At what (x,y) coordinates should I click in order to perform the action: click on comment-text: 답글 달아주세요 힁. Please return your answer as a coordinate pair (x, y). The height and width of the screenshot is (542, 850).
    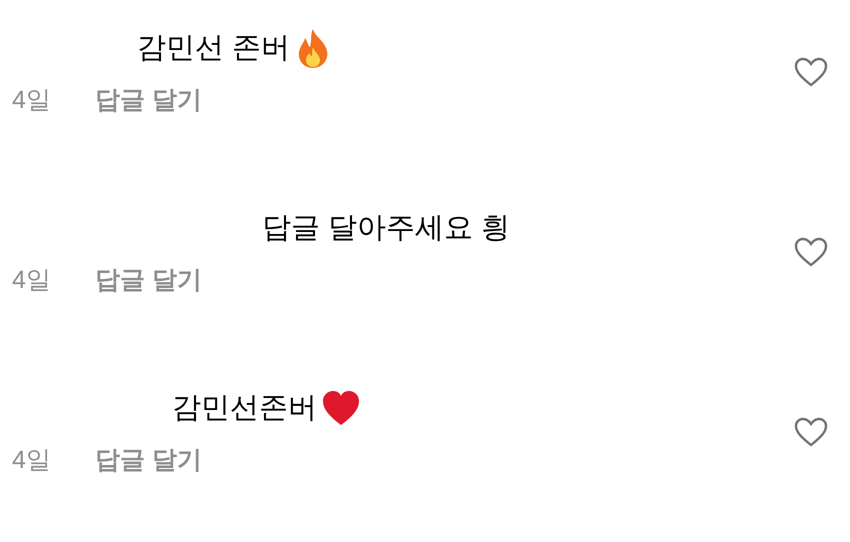
    Looking at the image, I should click on (386, 228).